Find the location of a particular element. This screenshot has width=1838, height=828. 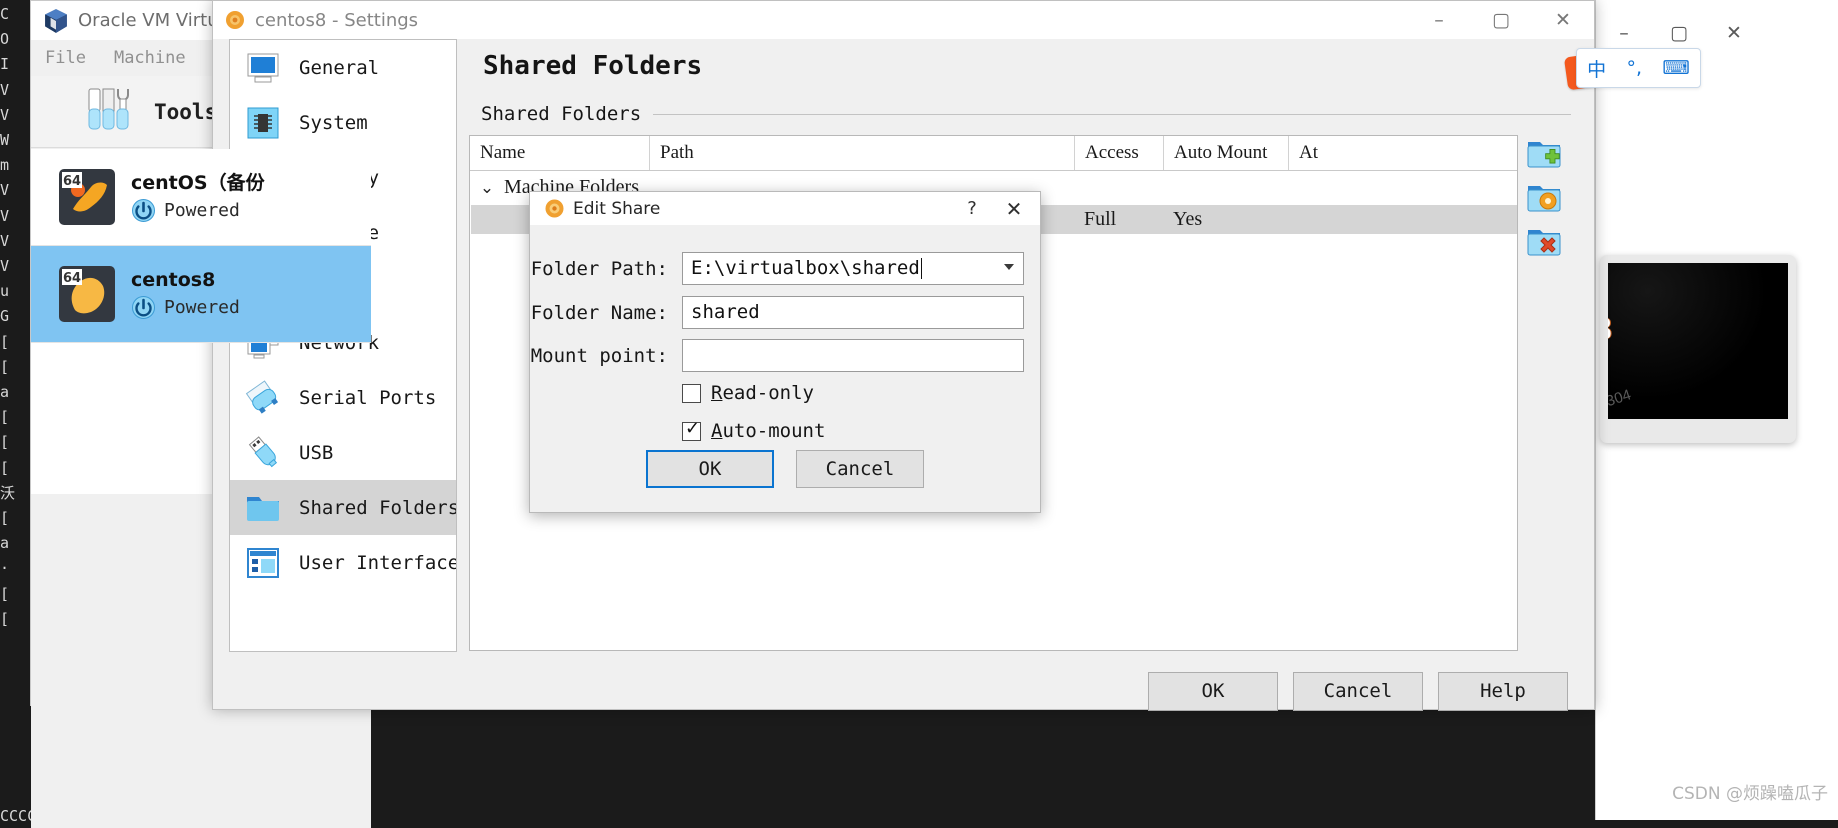

power-icon is located at coordinates (143, 210).